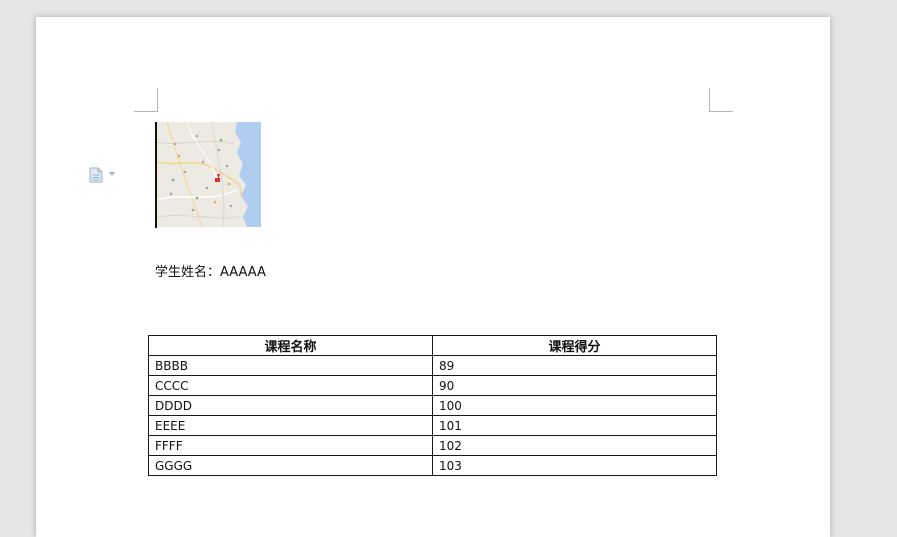 This screenshot has width=897, height=537. Describe the element at coordinates (112, 174) in the screenshot. I see `caret-down-icon` at that location.